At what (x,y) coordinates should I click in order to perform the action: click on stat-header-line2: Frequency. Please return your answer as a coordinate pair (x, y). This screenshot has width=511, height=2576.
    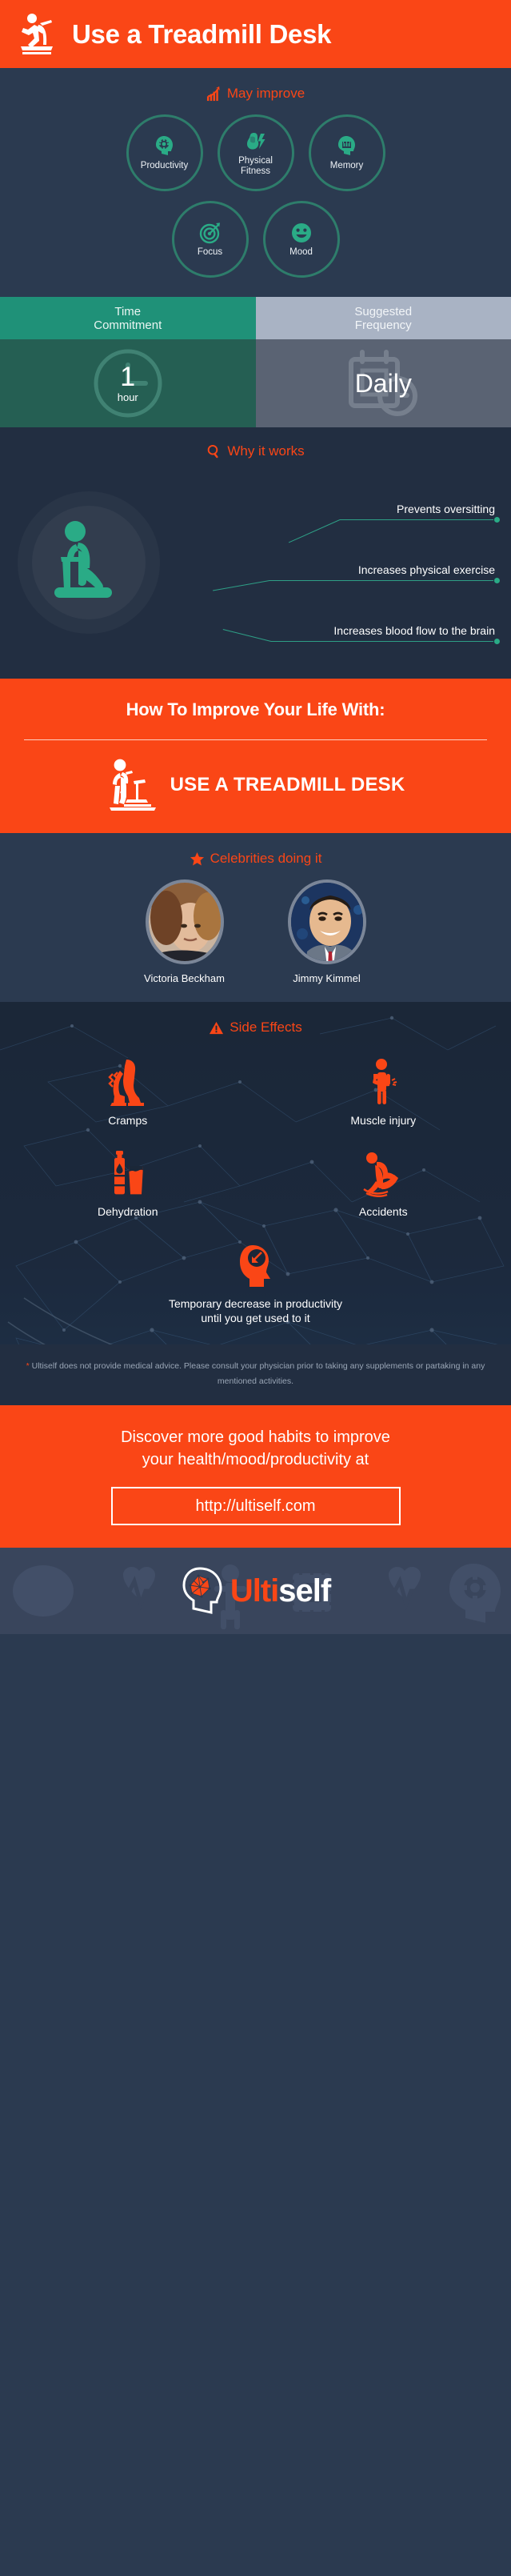
    Looking at the image, I should click on (383, 325).